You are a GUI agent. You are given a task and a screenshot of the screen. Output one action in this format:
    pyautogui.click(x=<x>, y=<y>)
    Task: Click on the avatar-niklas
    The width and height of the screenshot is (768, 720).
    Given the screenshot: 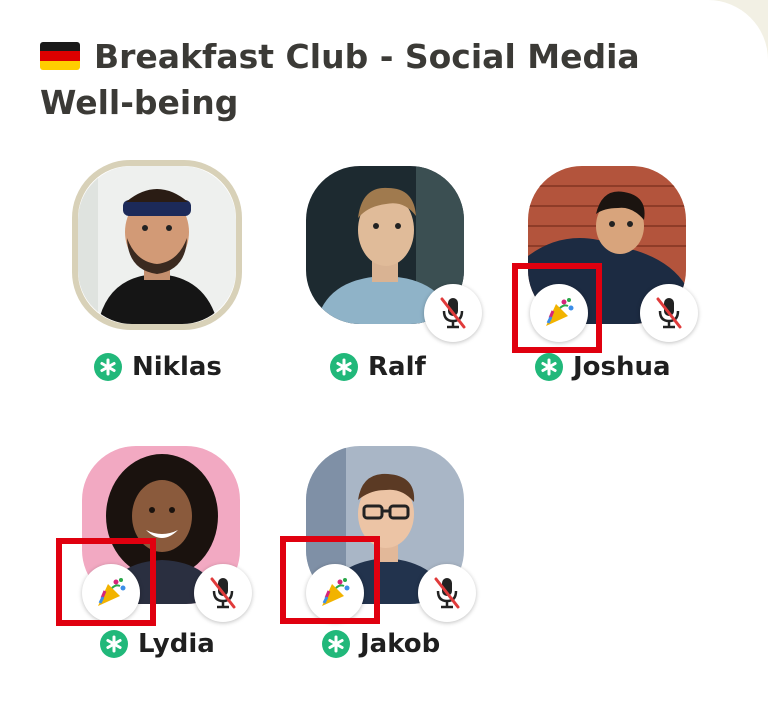 What is the action you would take?
    pyautogui.click(x=157, y=245)
    